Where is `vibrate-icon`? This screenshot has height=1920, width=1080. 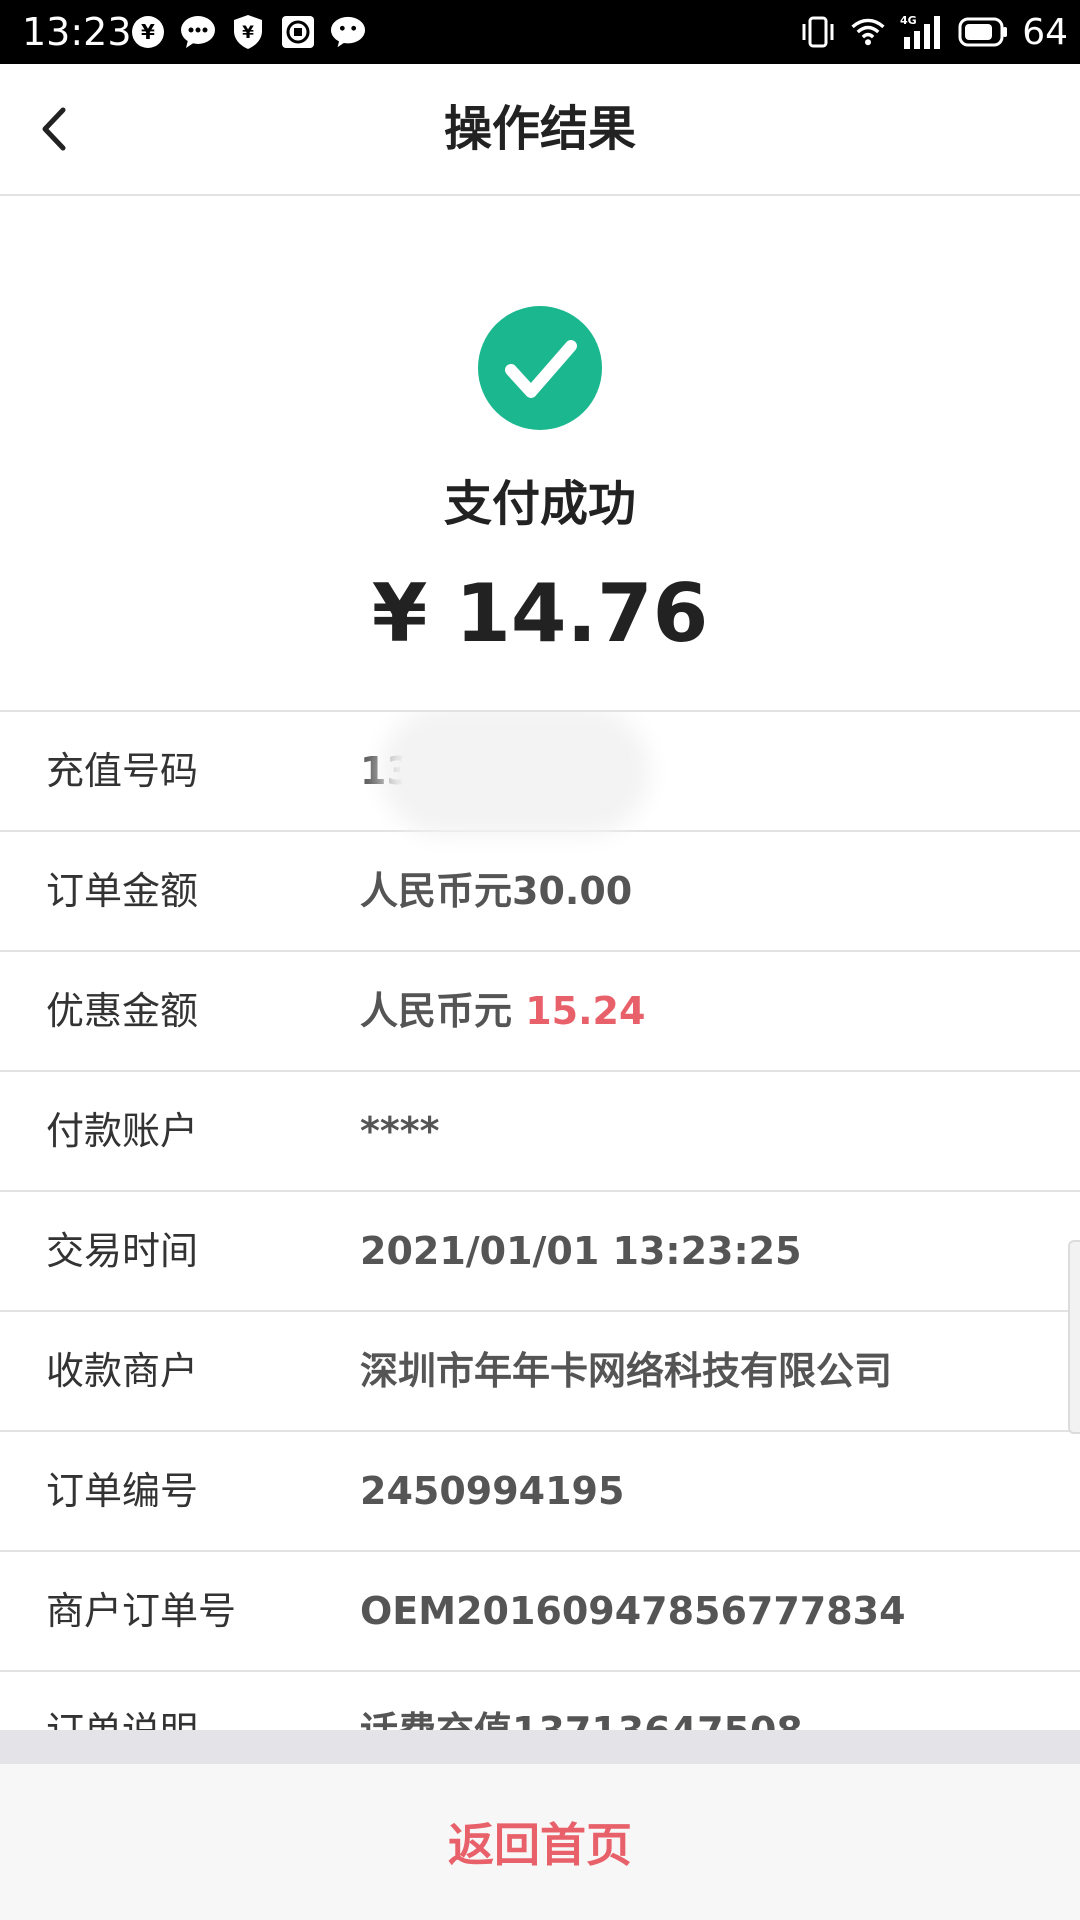
vibrate-icon is located at coordinates (818, 32).